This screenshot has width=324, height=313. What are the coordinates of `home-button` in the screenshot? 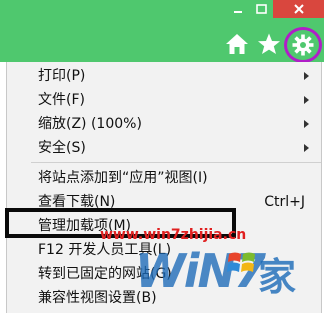 It's located at (237, 44).